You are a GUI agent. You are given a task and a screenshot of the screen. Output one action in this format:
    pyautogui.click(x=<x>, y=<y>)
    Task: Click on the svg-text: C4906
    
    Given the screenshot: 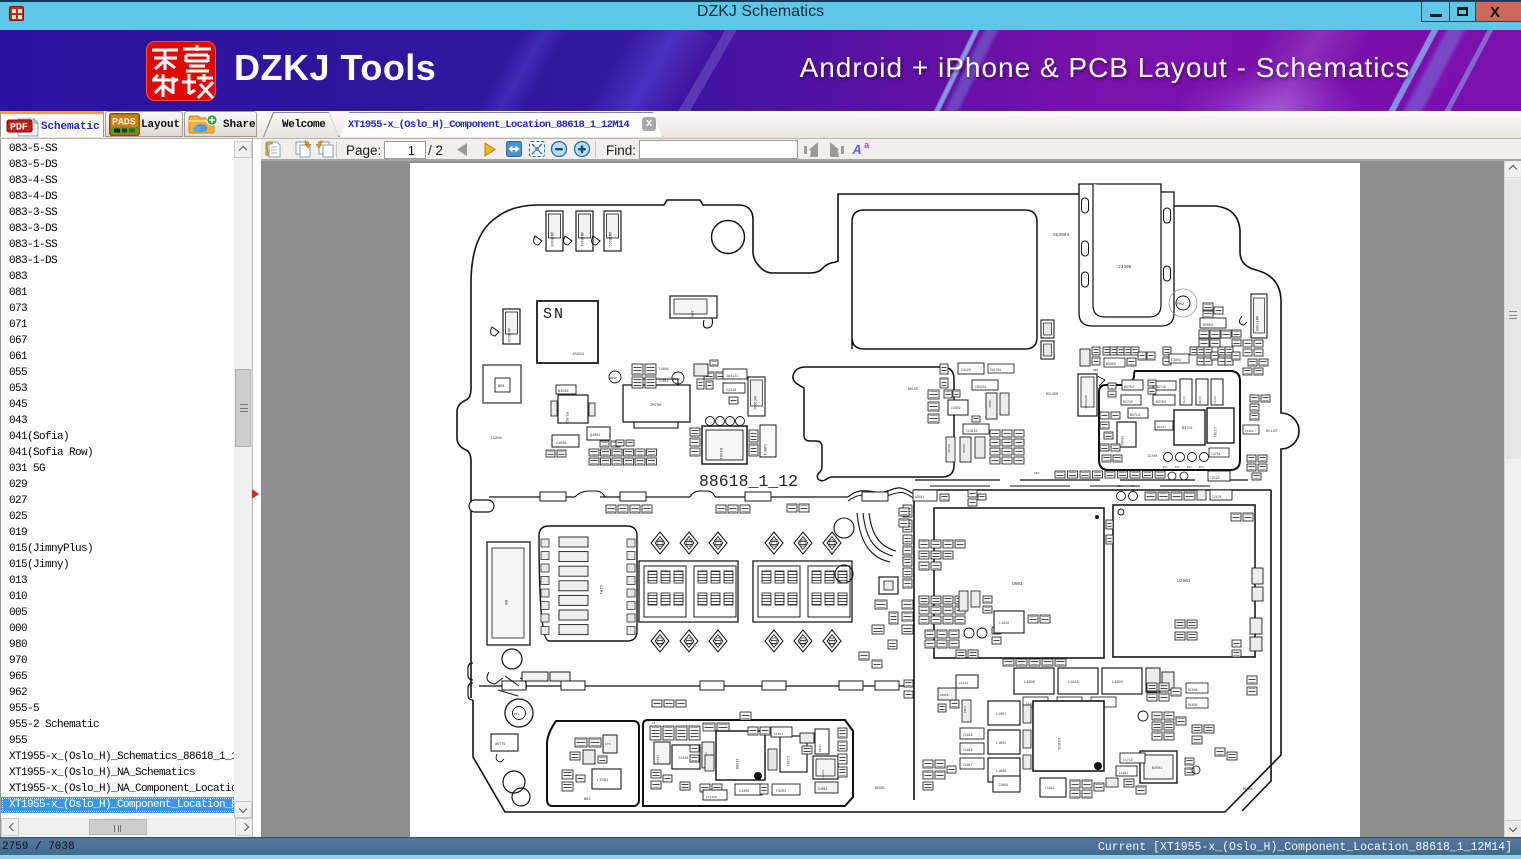 What is the action you would take?
    pyautogui.click(x=664, y=369)
    